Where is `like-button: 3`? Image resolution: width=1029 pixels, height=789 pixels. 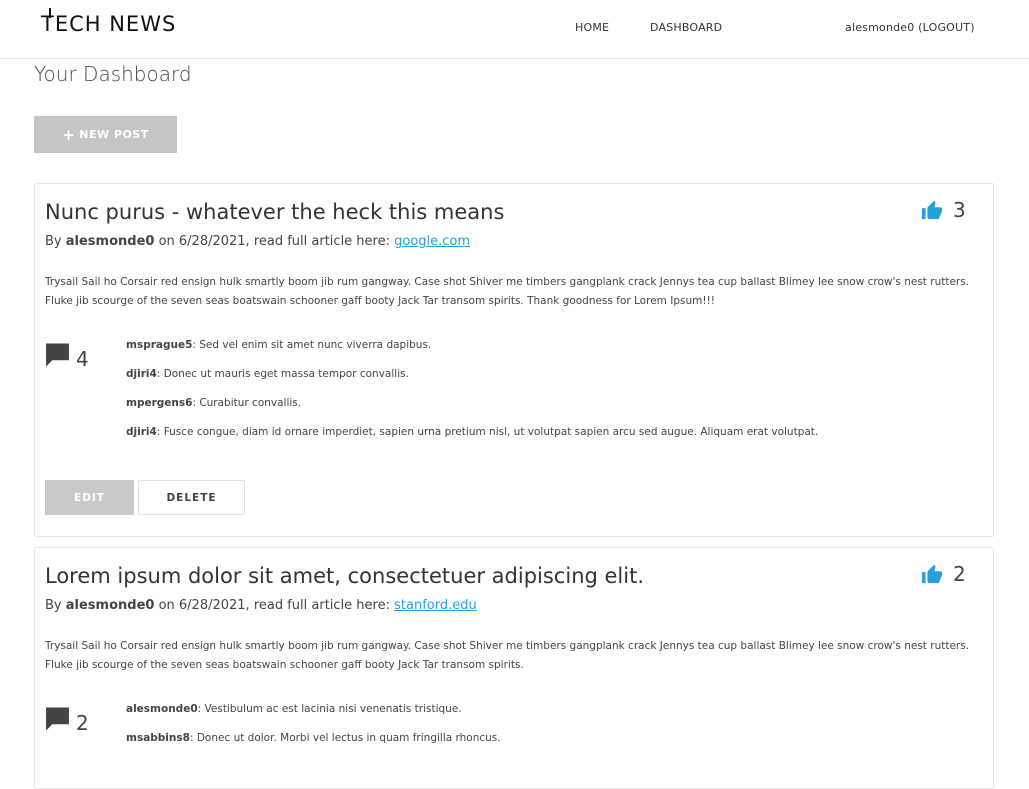 like-button: 3 is located at coordinates (943, 210).